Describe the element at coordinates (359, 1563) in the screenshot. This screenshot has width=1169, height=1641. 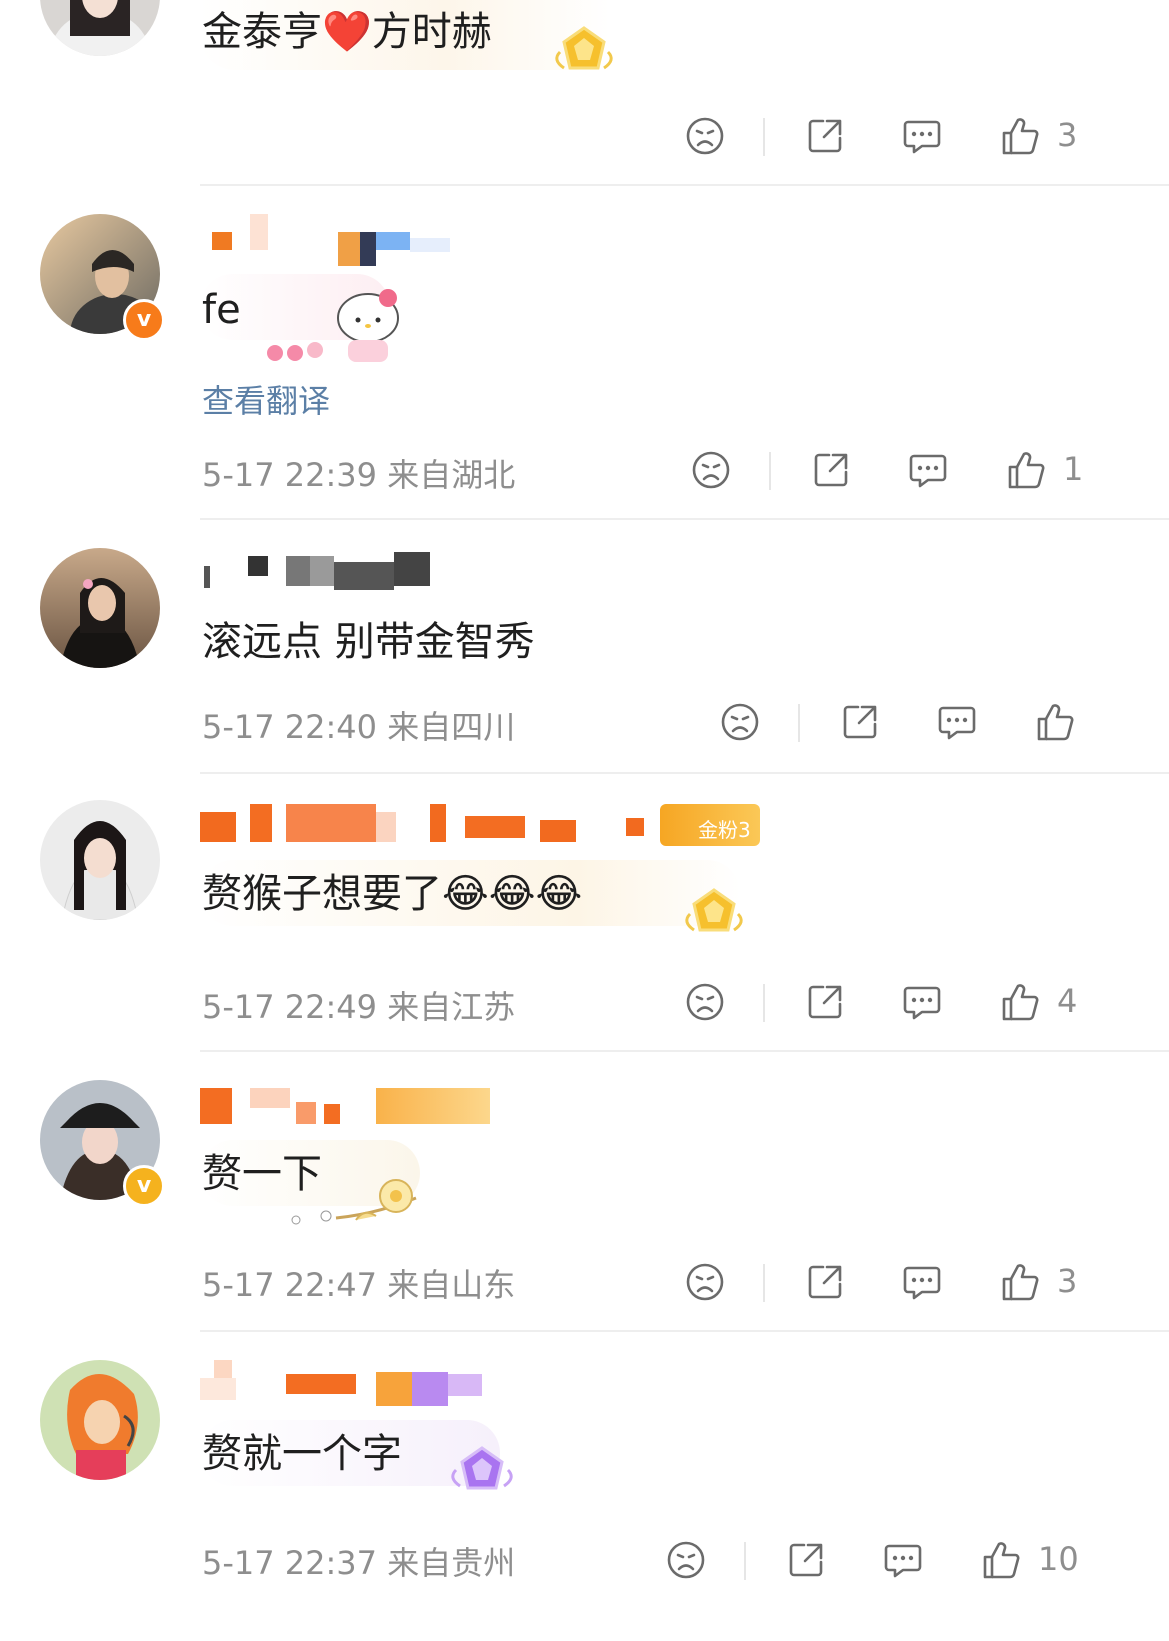
I see `comment-meta: 5-17 22:37 来自贵州` at that location.